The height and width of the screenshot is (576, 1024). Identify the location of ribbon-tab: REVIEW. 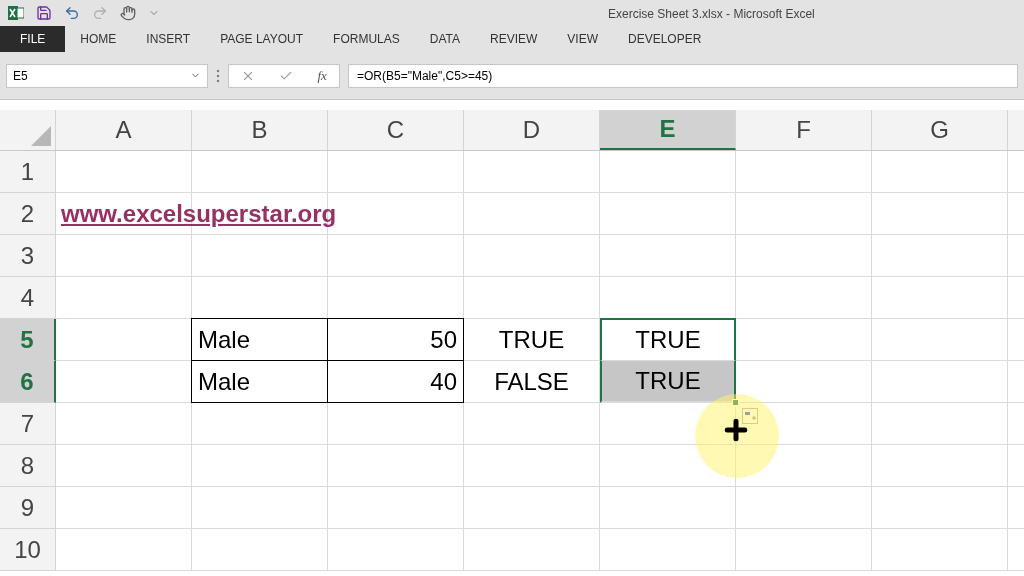
(514, 39).